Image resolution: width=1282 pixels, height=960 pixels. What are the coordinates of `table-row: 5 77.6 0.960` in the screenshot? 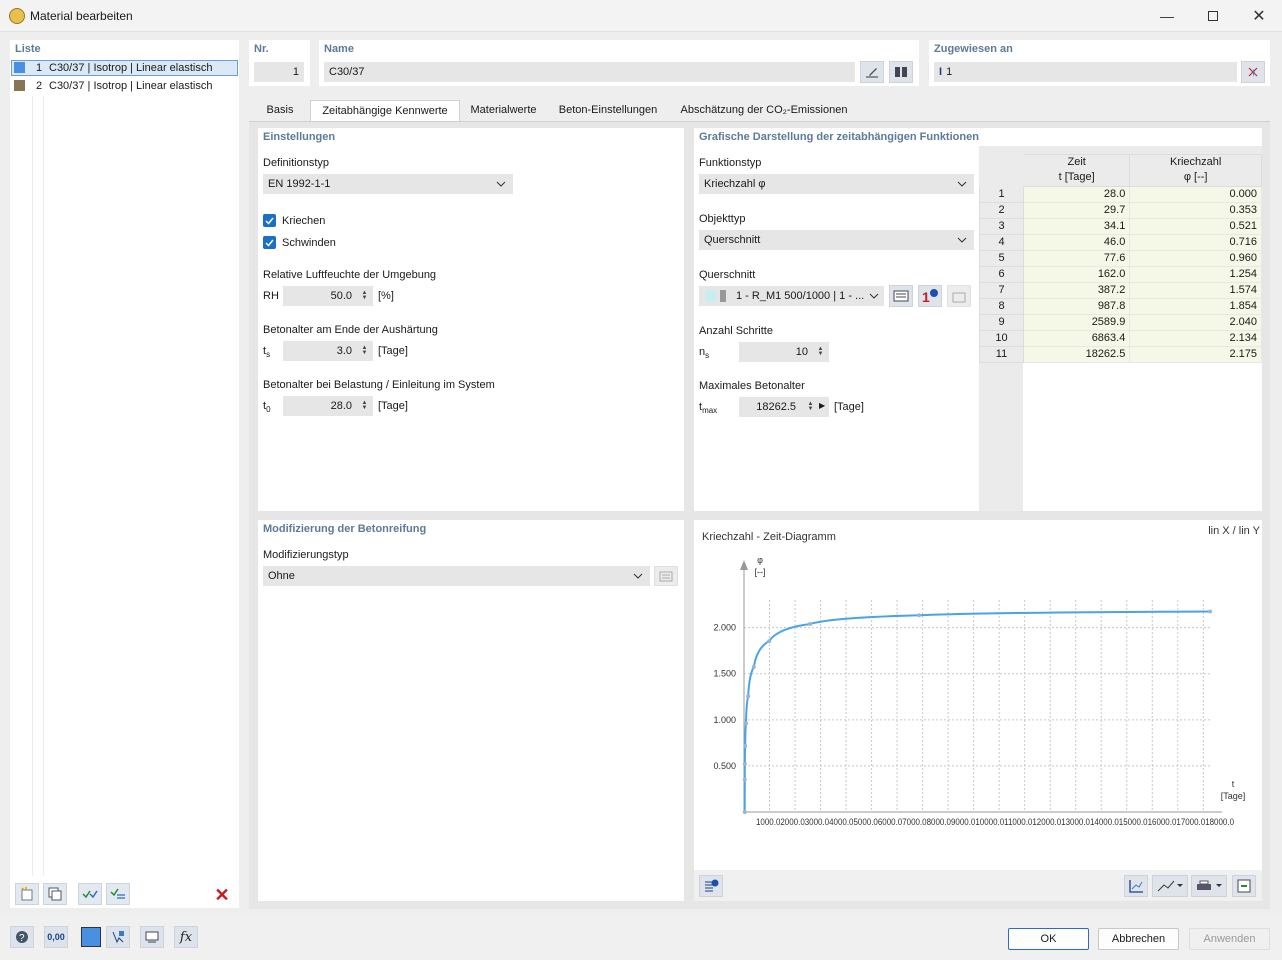 It's located at (1120, 258).